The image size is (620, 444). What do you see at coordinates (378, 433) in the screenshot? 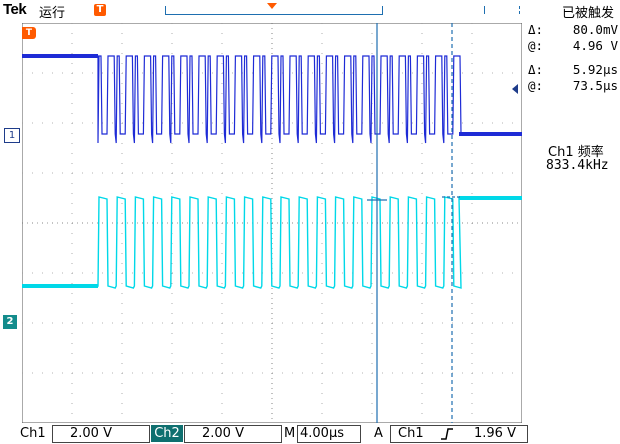
I see `trigger-mode: A` at bounding box center [378, 433].